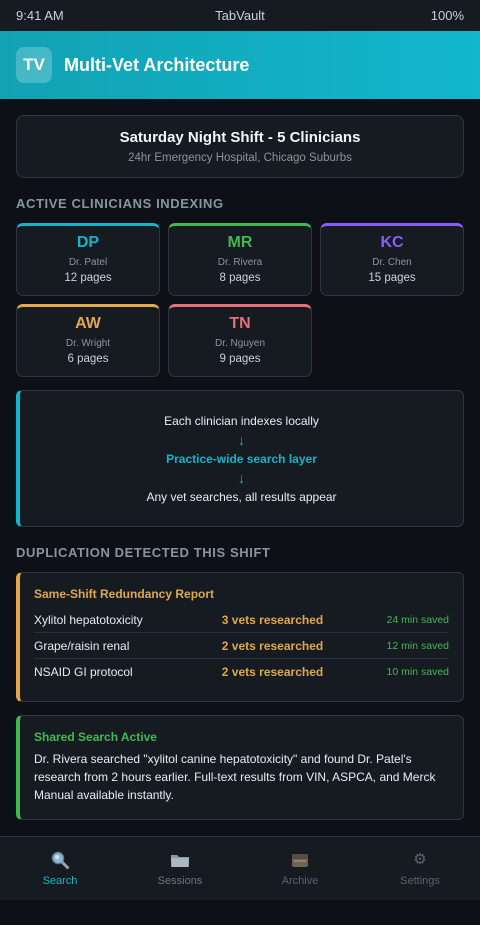 The height and width of the screenshot is (925, 480). Describe the element at coordinates (120, 203) in the screenshot. I see `clinicians-section-label: ACTIVE CLINICIANS INDEXING` at that location.